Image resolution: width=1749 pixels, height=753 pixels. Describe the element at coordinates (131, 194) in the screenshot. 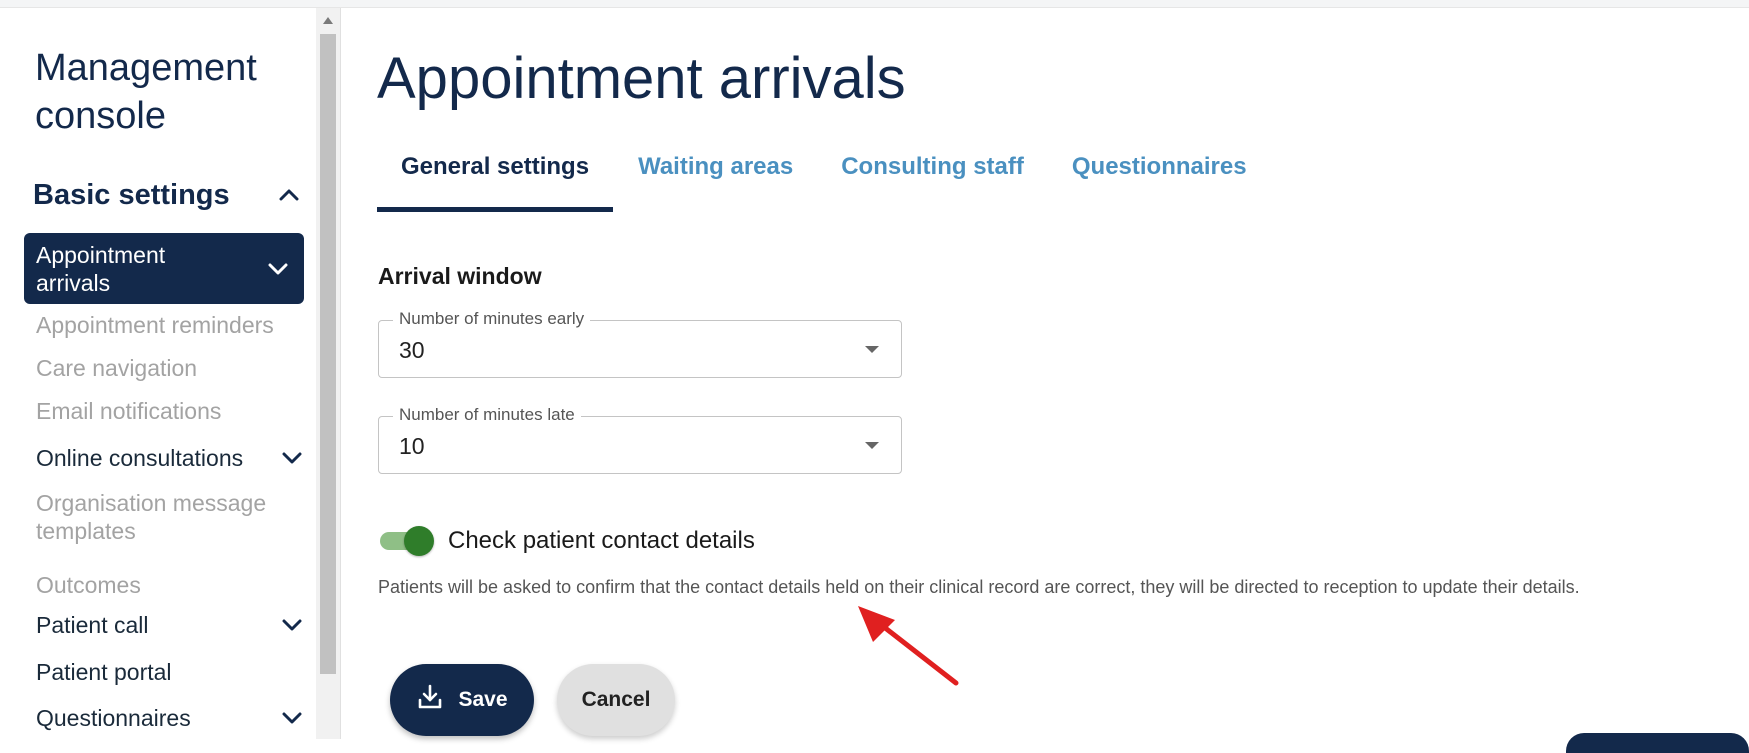

I see `section-label: Basic settings` at that location.